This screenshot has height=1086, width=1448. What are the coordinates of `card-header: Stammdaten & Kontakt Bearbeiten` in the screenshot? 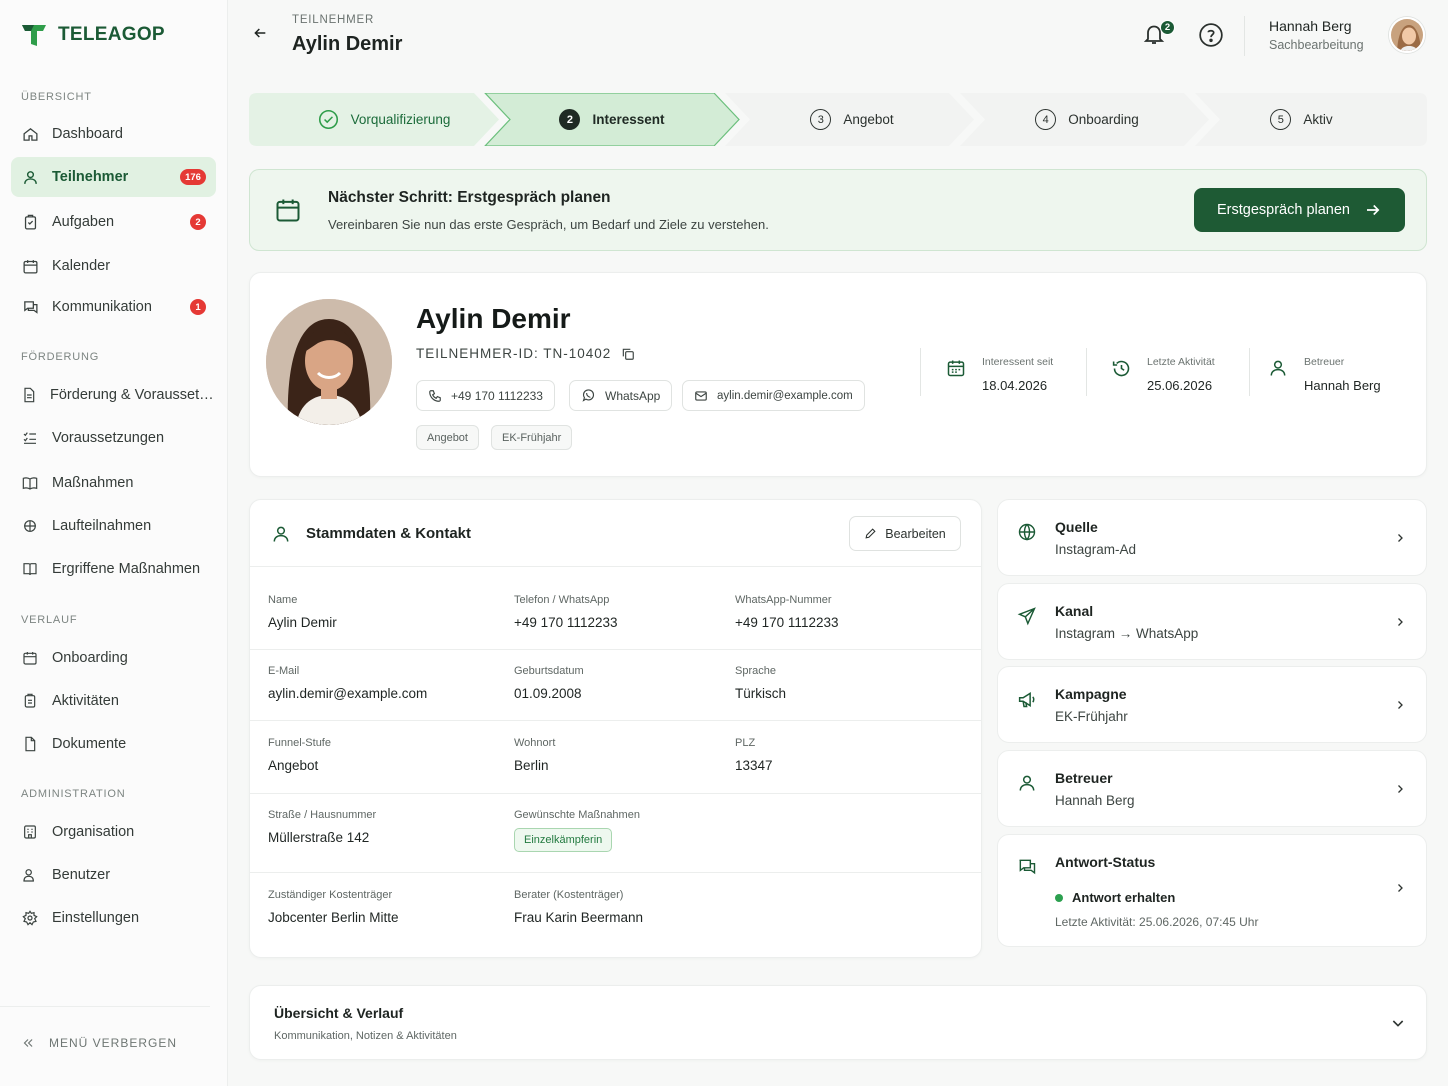 It's located at (615, 533).